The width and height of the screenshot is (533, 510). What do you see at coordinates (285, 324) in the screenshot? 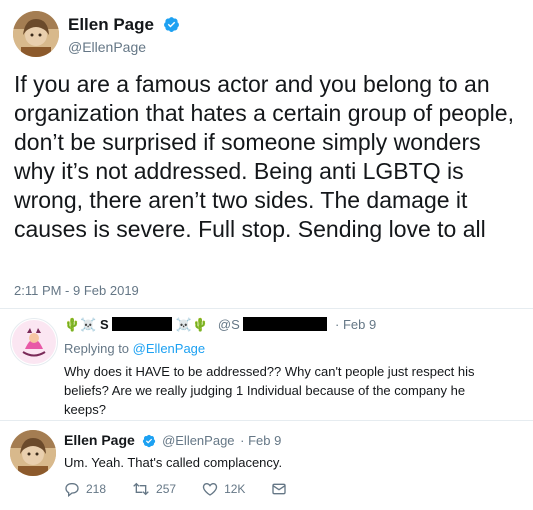
I see `redacted-handle` at bounding box center [285, 324].